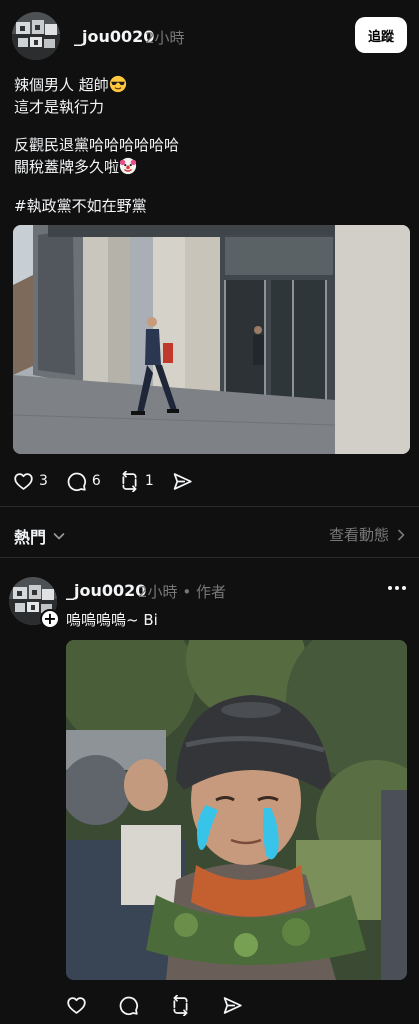 This screenshot has height=1024, width=419. I want to click on author-tag: • 作者, so click(204, 592).